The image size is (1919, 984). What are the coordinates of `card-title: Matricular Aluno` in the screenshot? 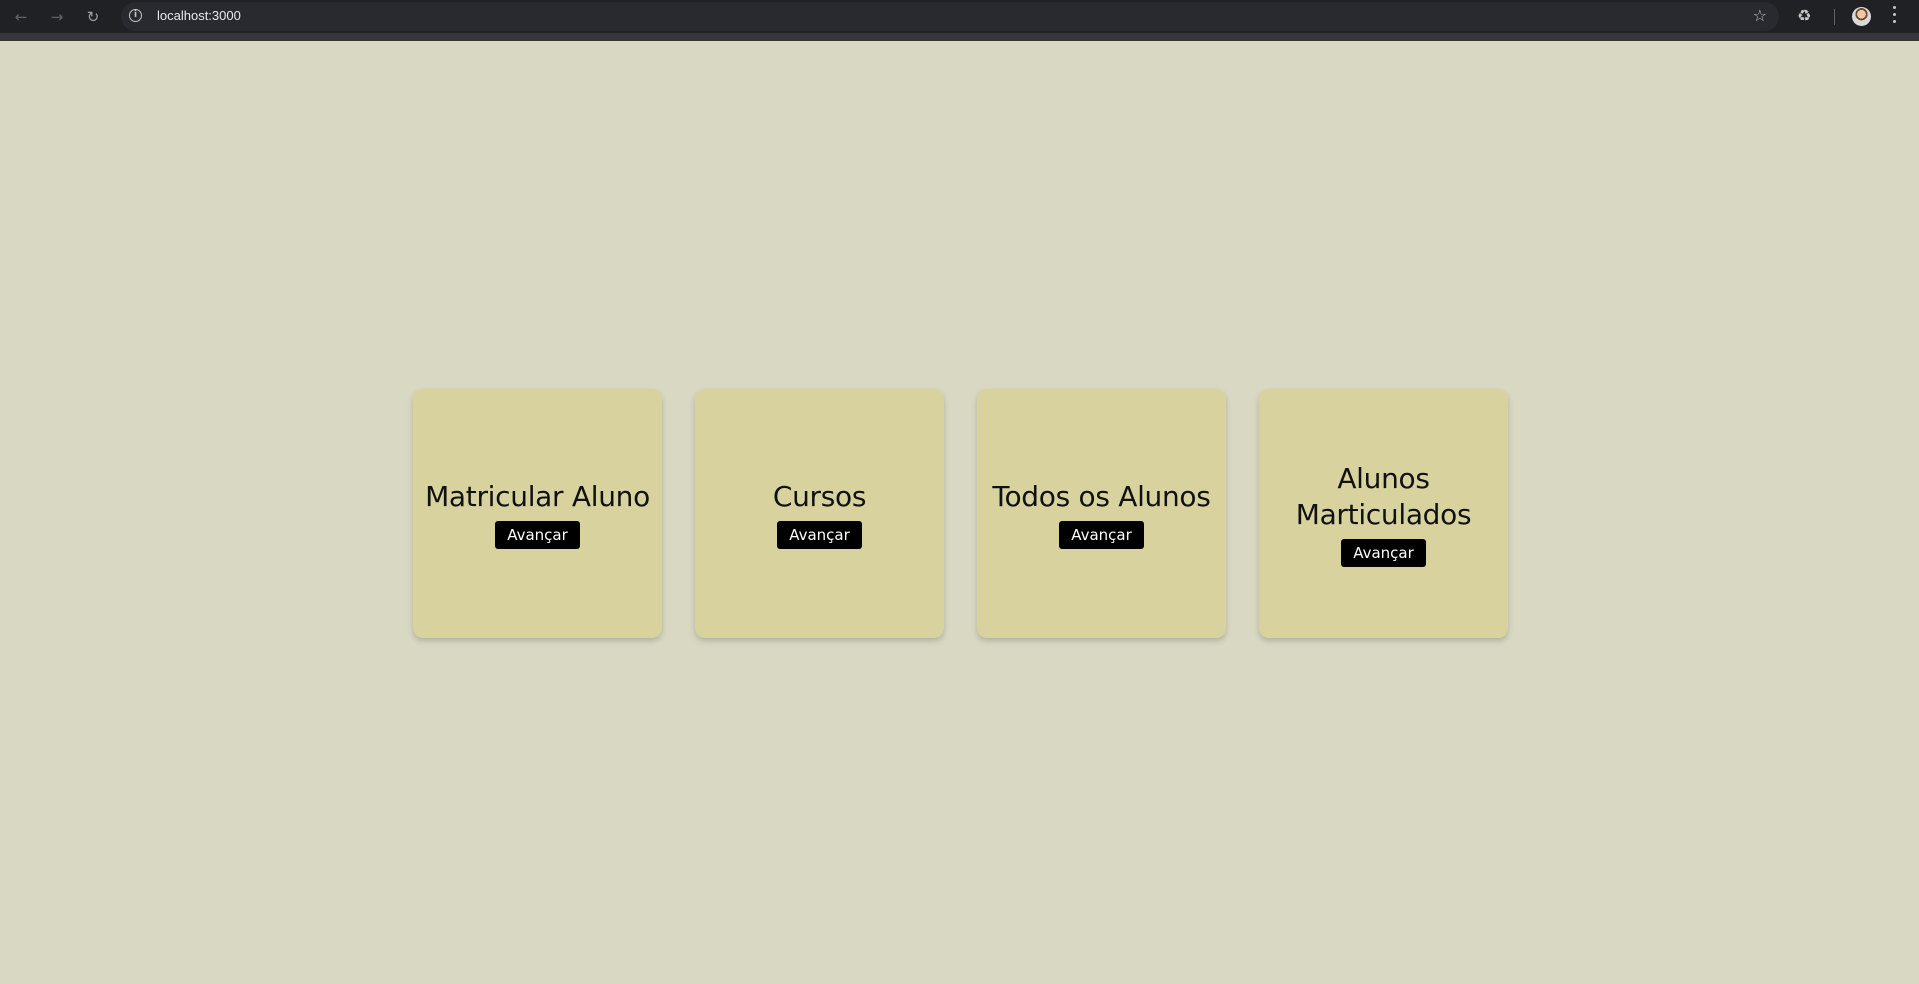 It's located at (537, 496).